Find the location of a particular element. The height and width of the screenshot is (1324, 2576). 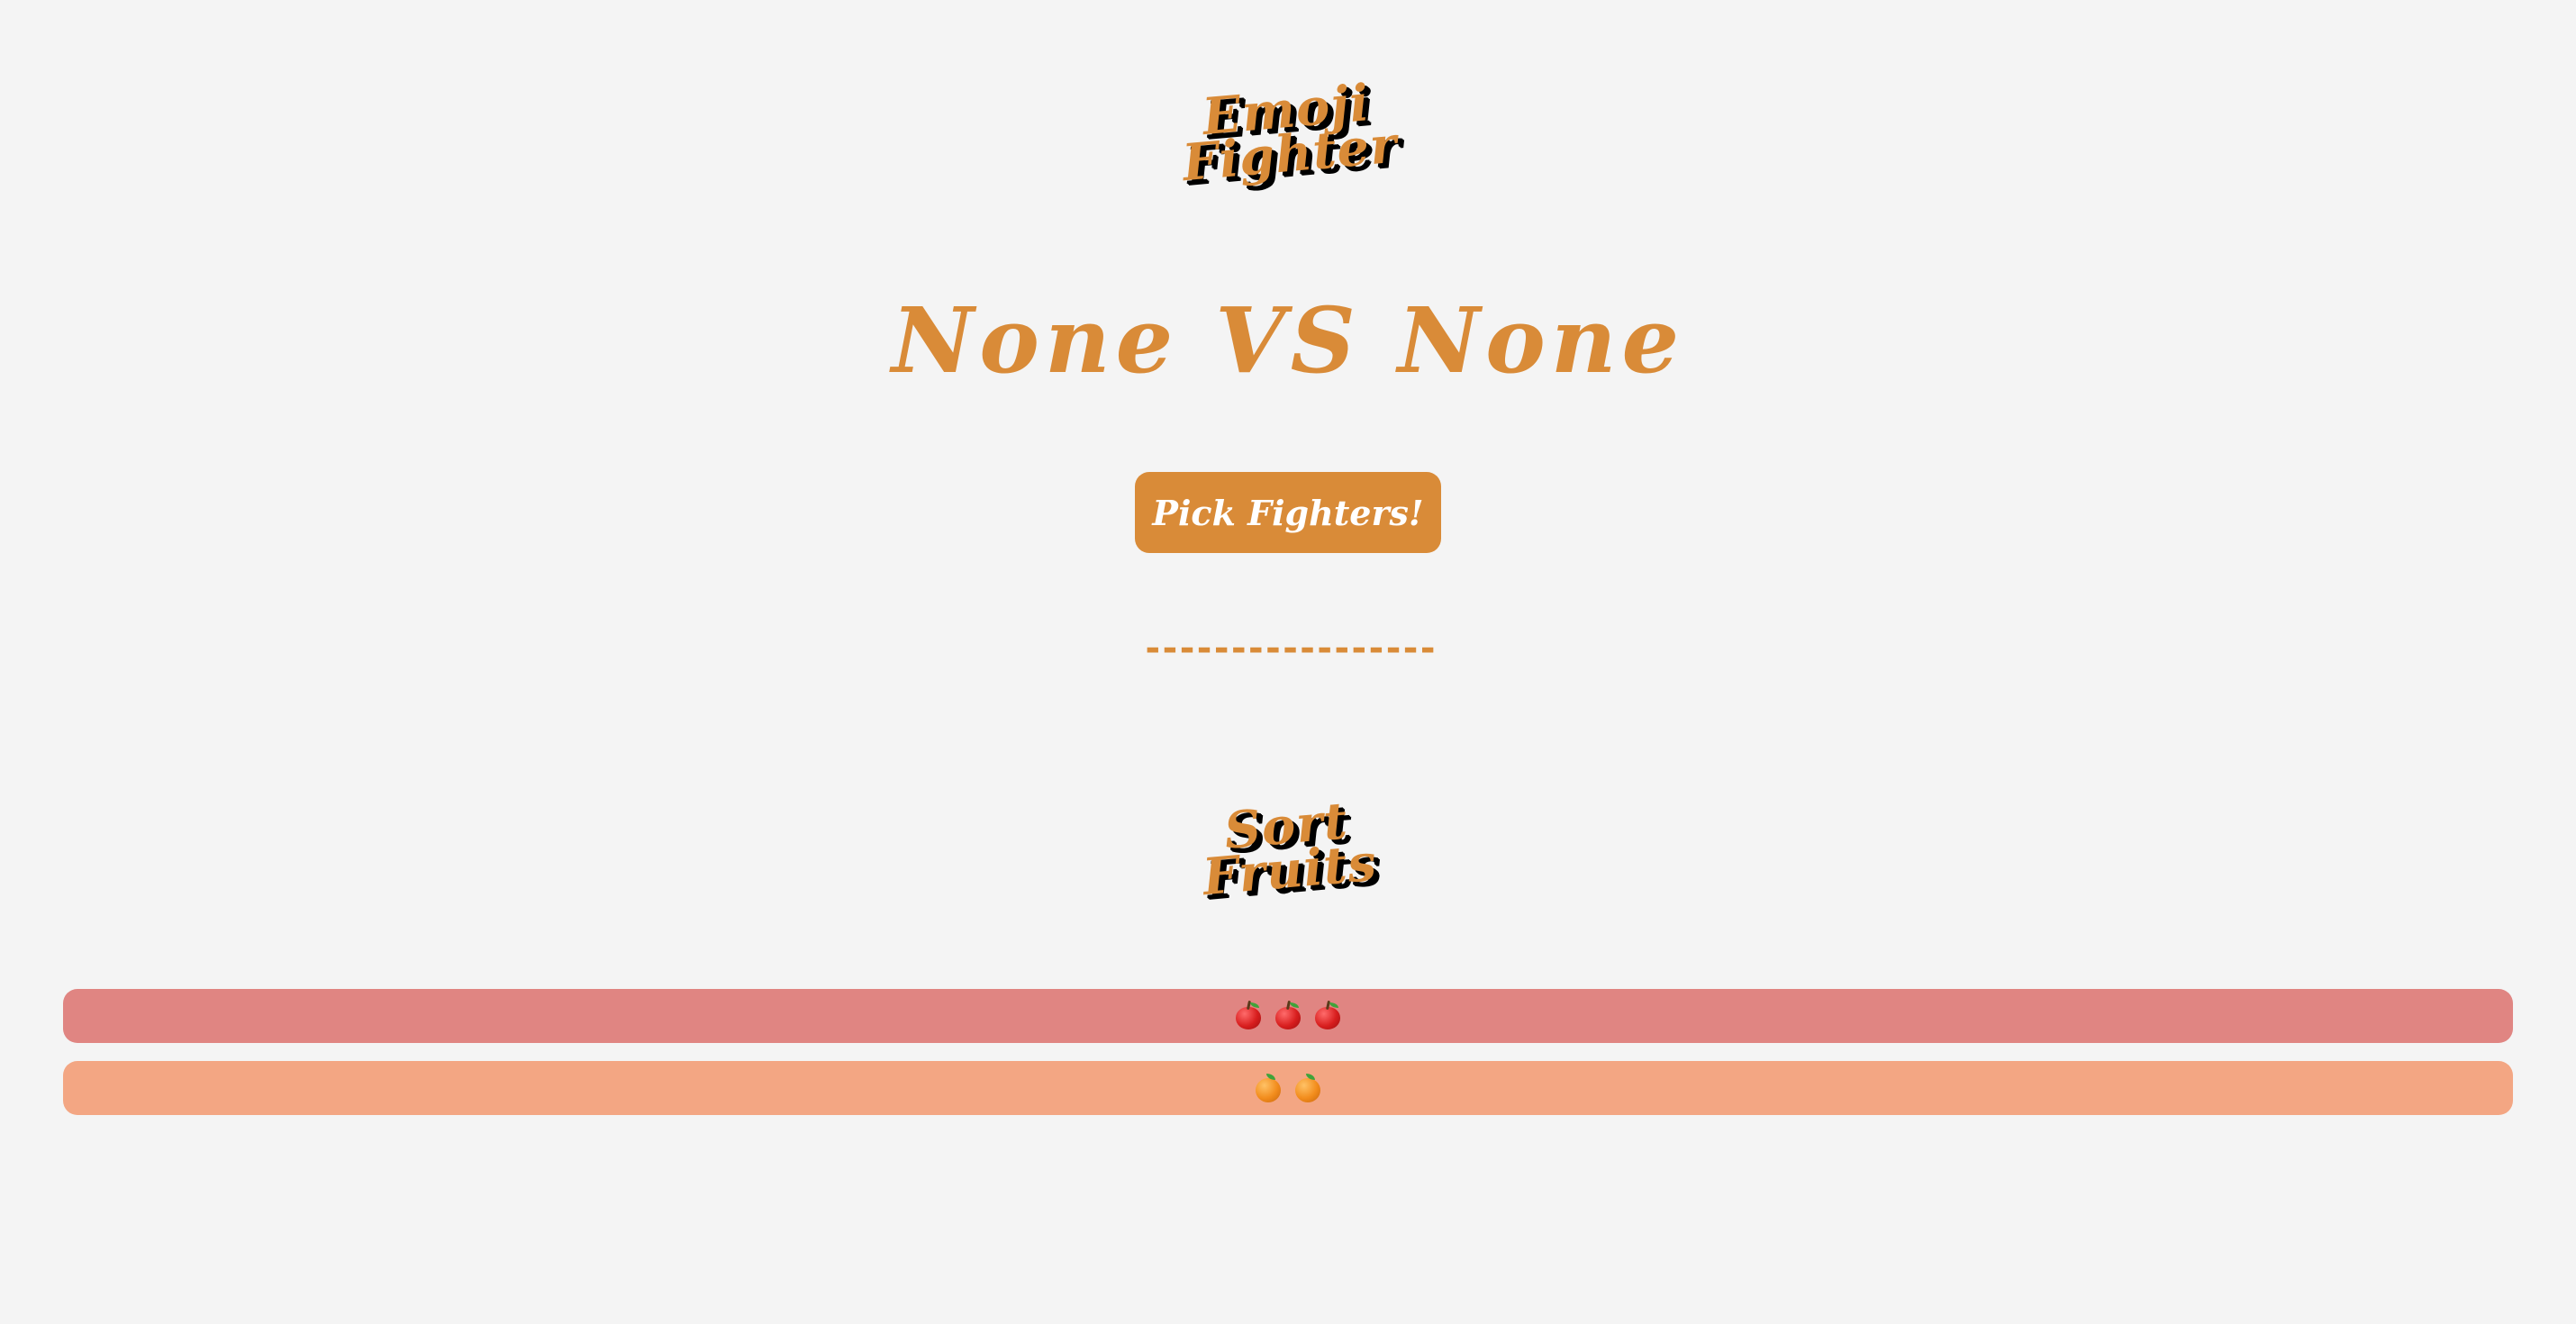

logo-line-1: Emoji is located at coordinates (1286, 110).